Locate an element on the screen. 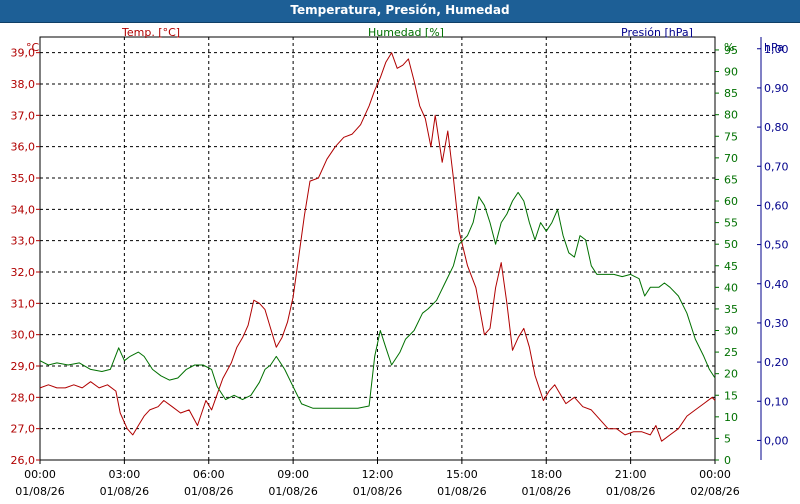  pressure-tick-label: 0,80 is located at coordinates (776, 127).